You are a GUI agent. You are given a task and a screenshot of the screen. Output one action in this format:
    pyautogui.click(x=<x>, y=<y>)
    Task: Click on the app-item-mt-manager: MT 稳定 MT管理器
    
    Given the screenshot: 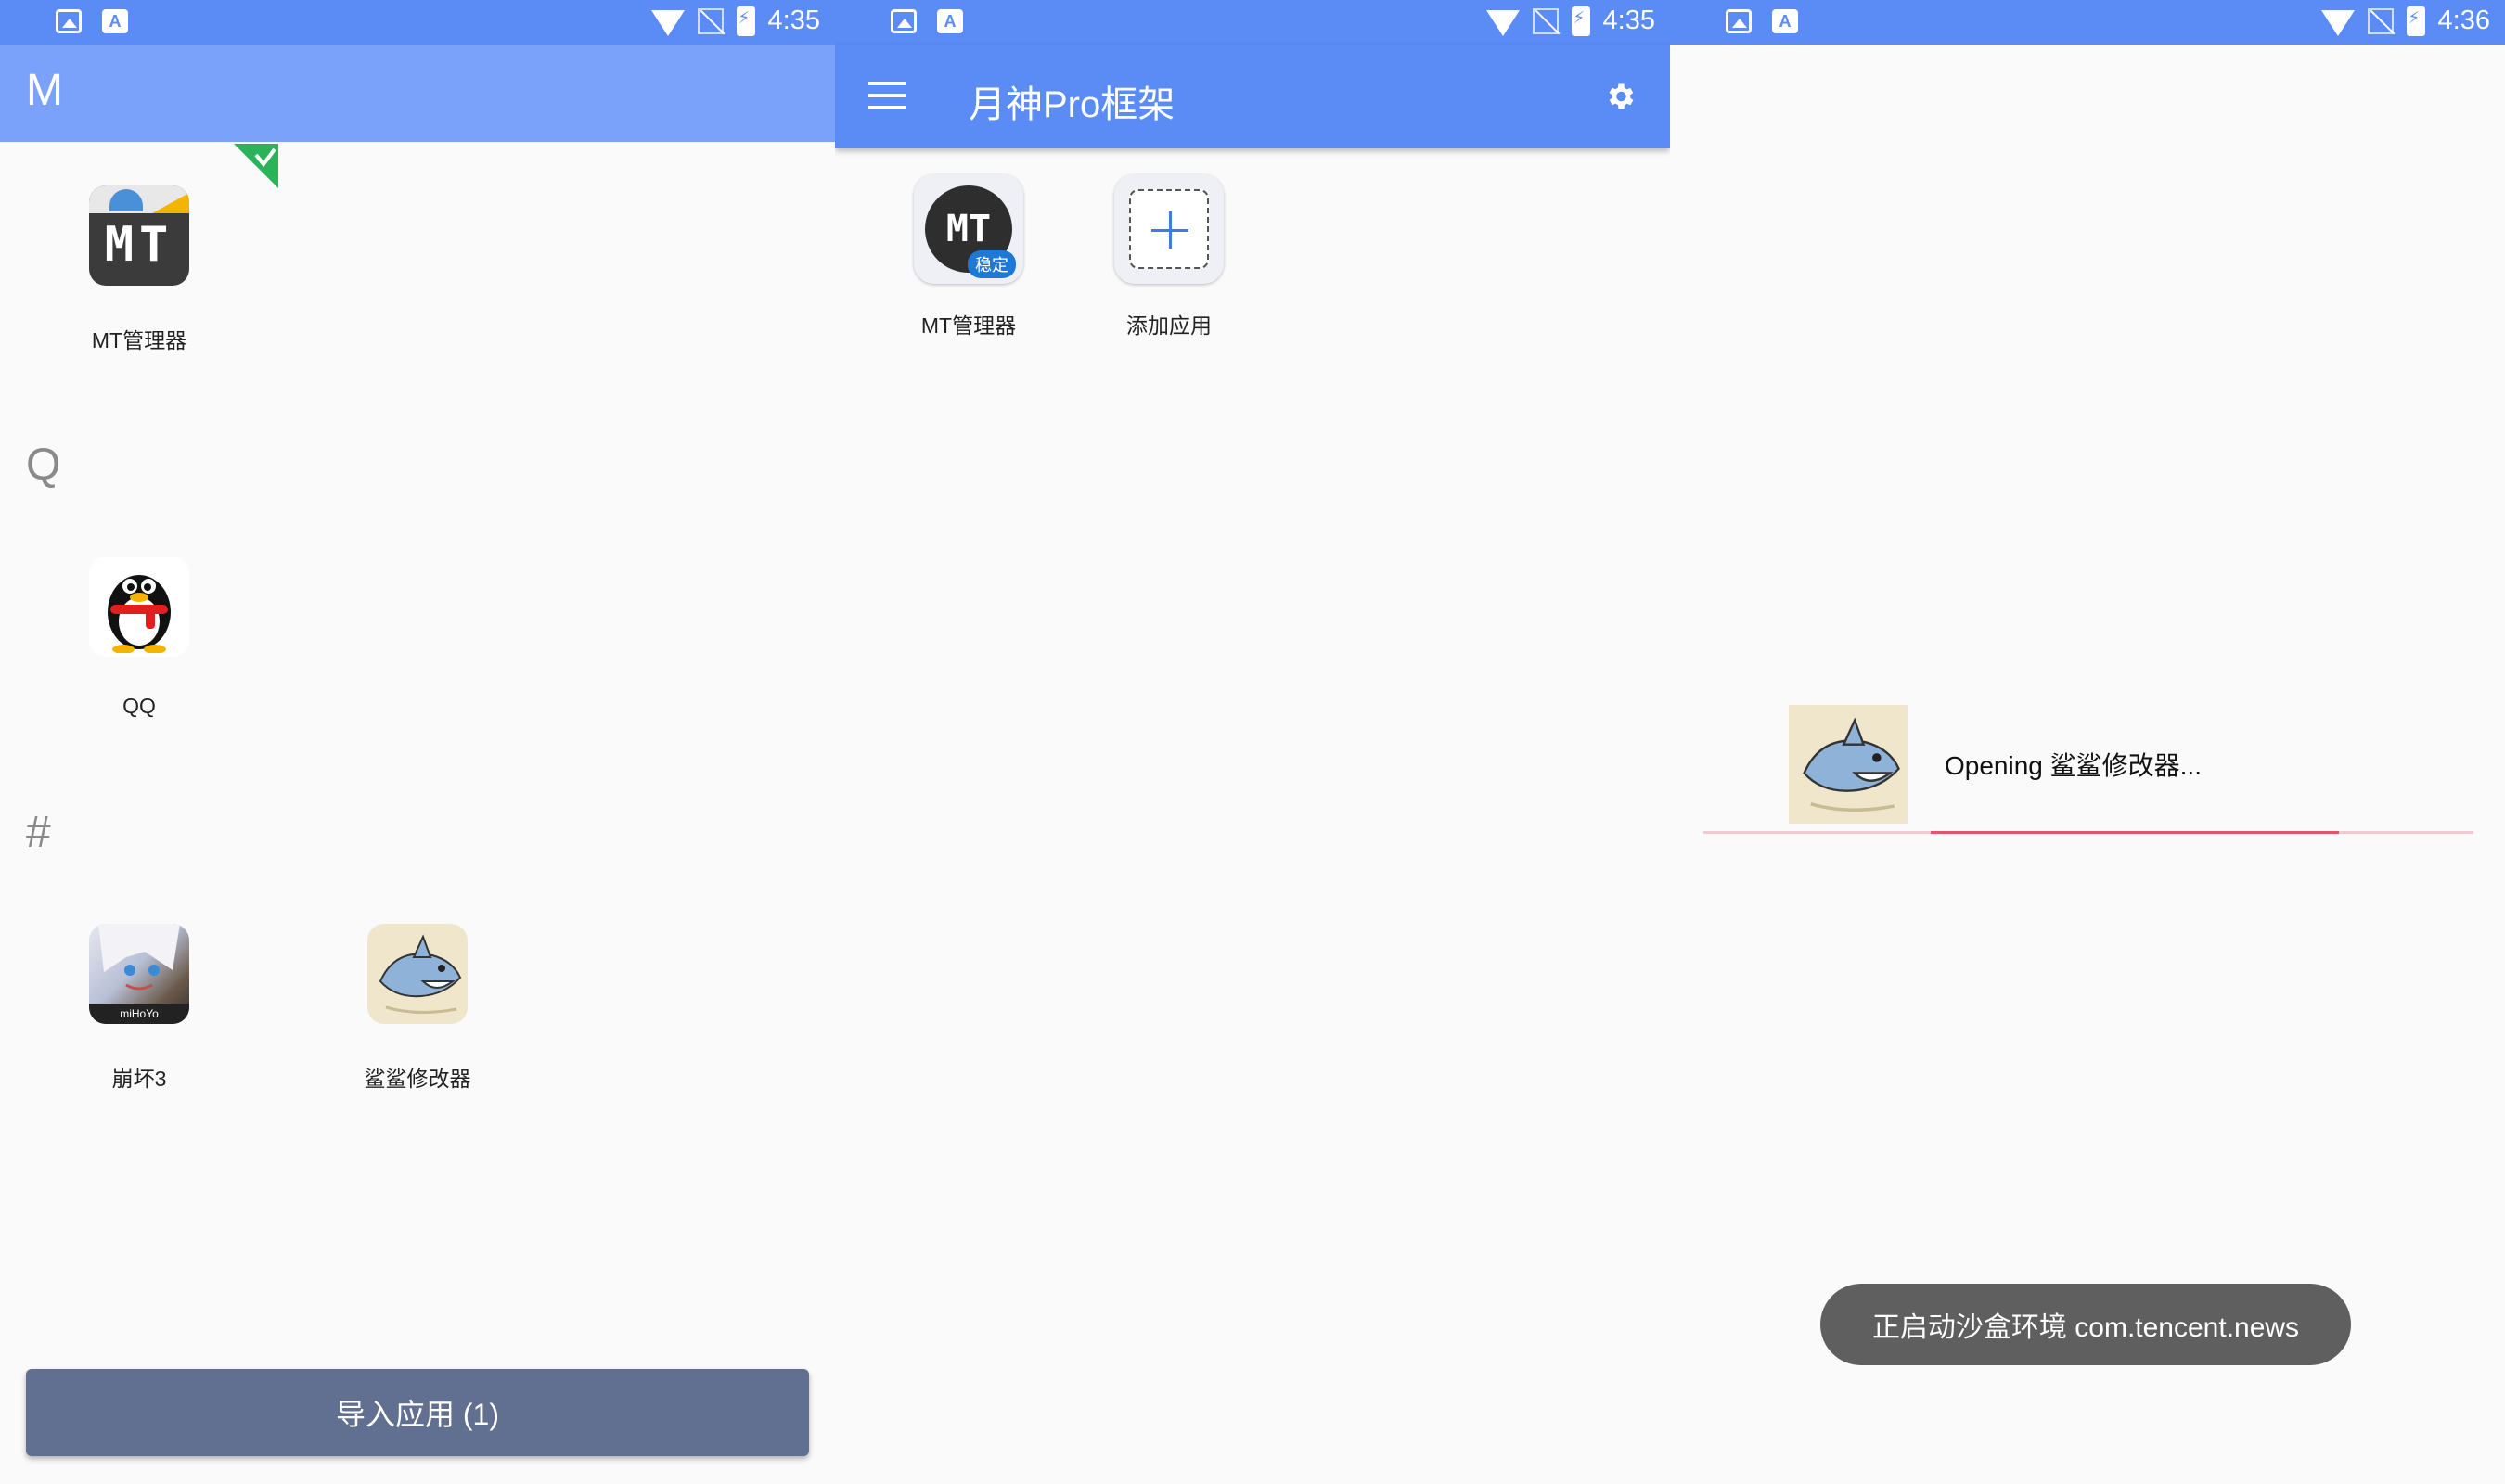 What is the action you would take?
    pyautogui.click(x=969, y=256)
    